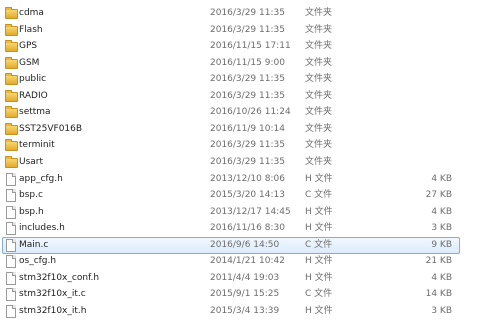  What do you see at coordinates (29, 62) in the screenshot?
I see `file-name: GSM` at bounding box center [29, 62].